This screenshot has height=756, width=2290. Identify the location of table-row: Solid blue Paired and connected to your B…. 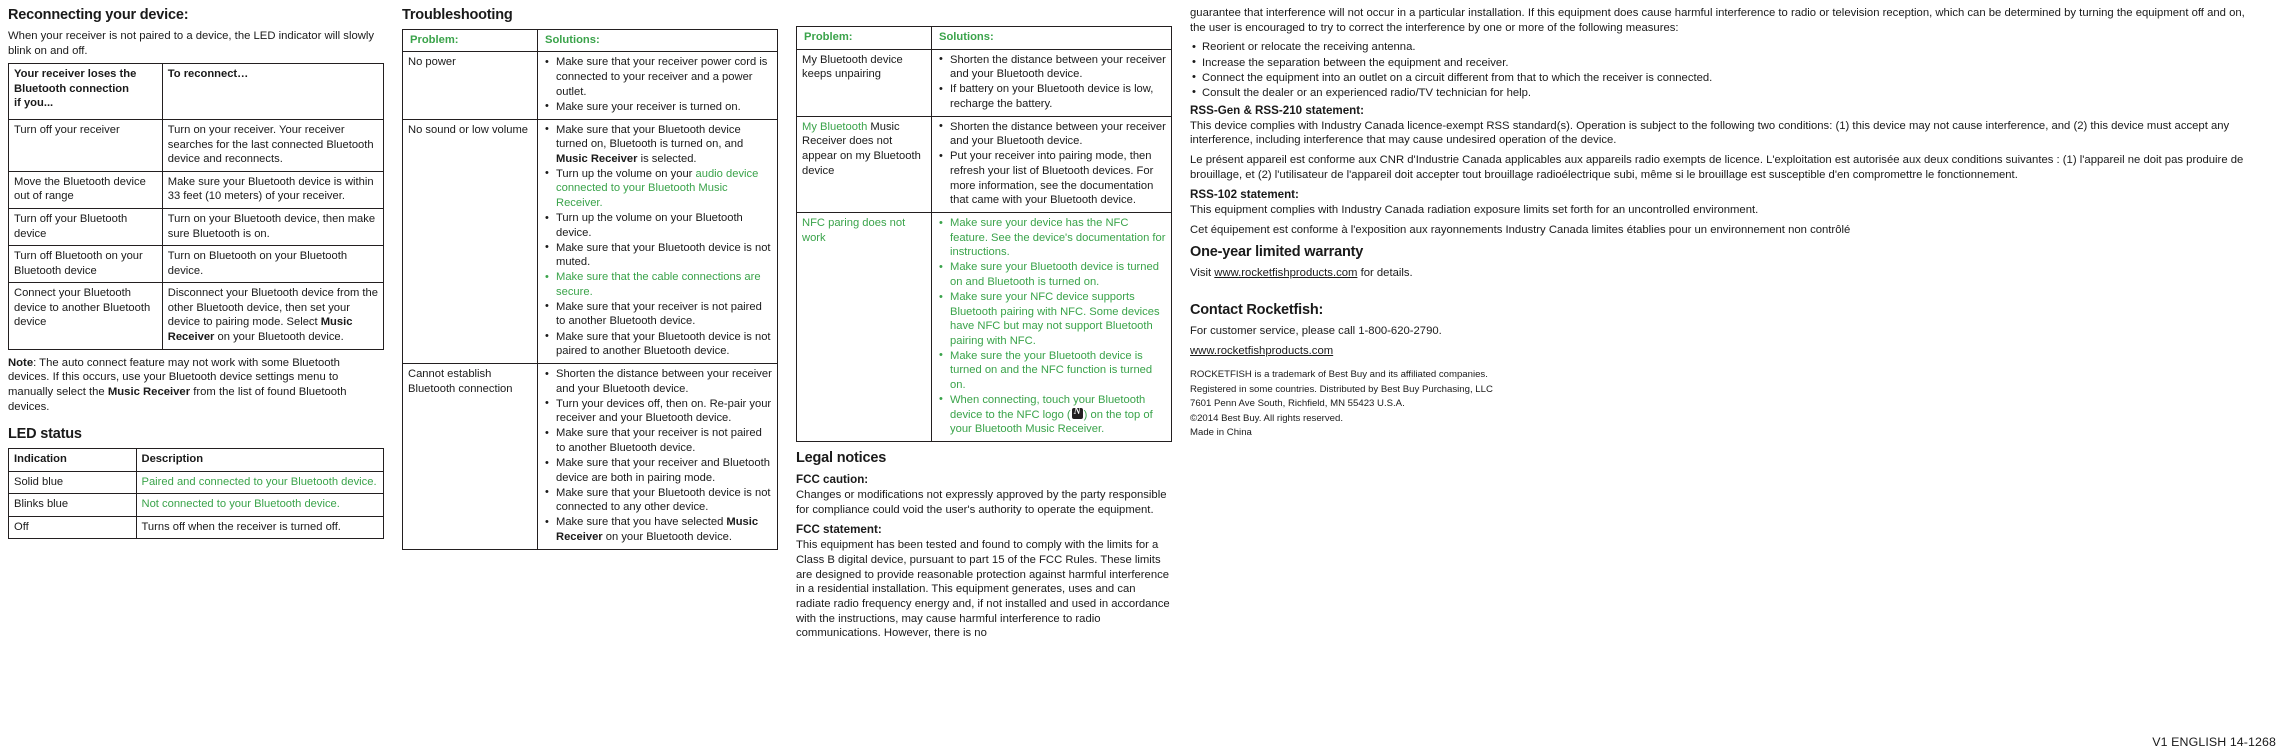
(196, 482).